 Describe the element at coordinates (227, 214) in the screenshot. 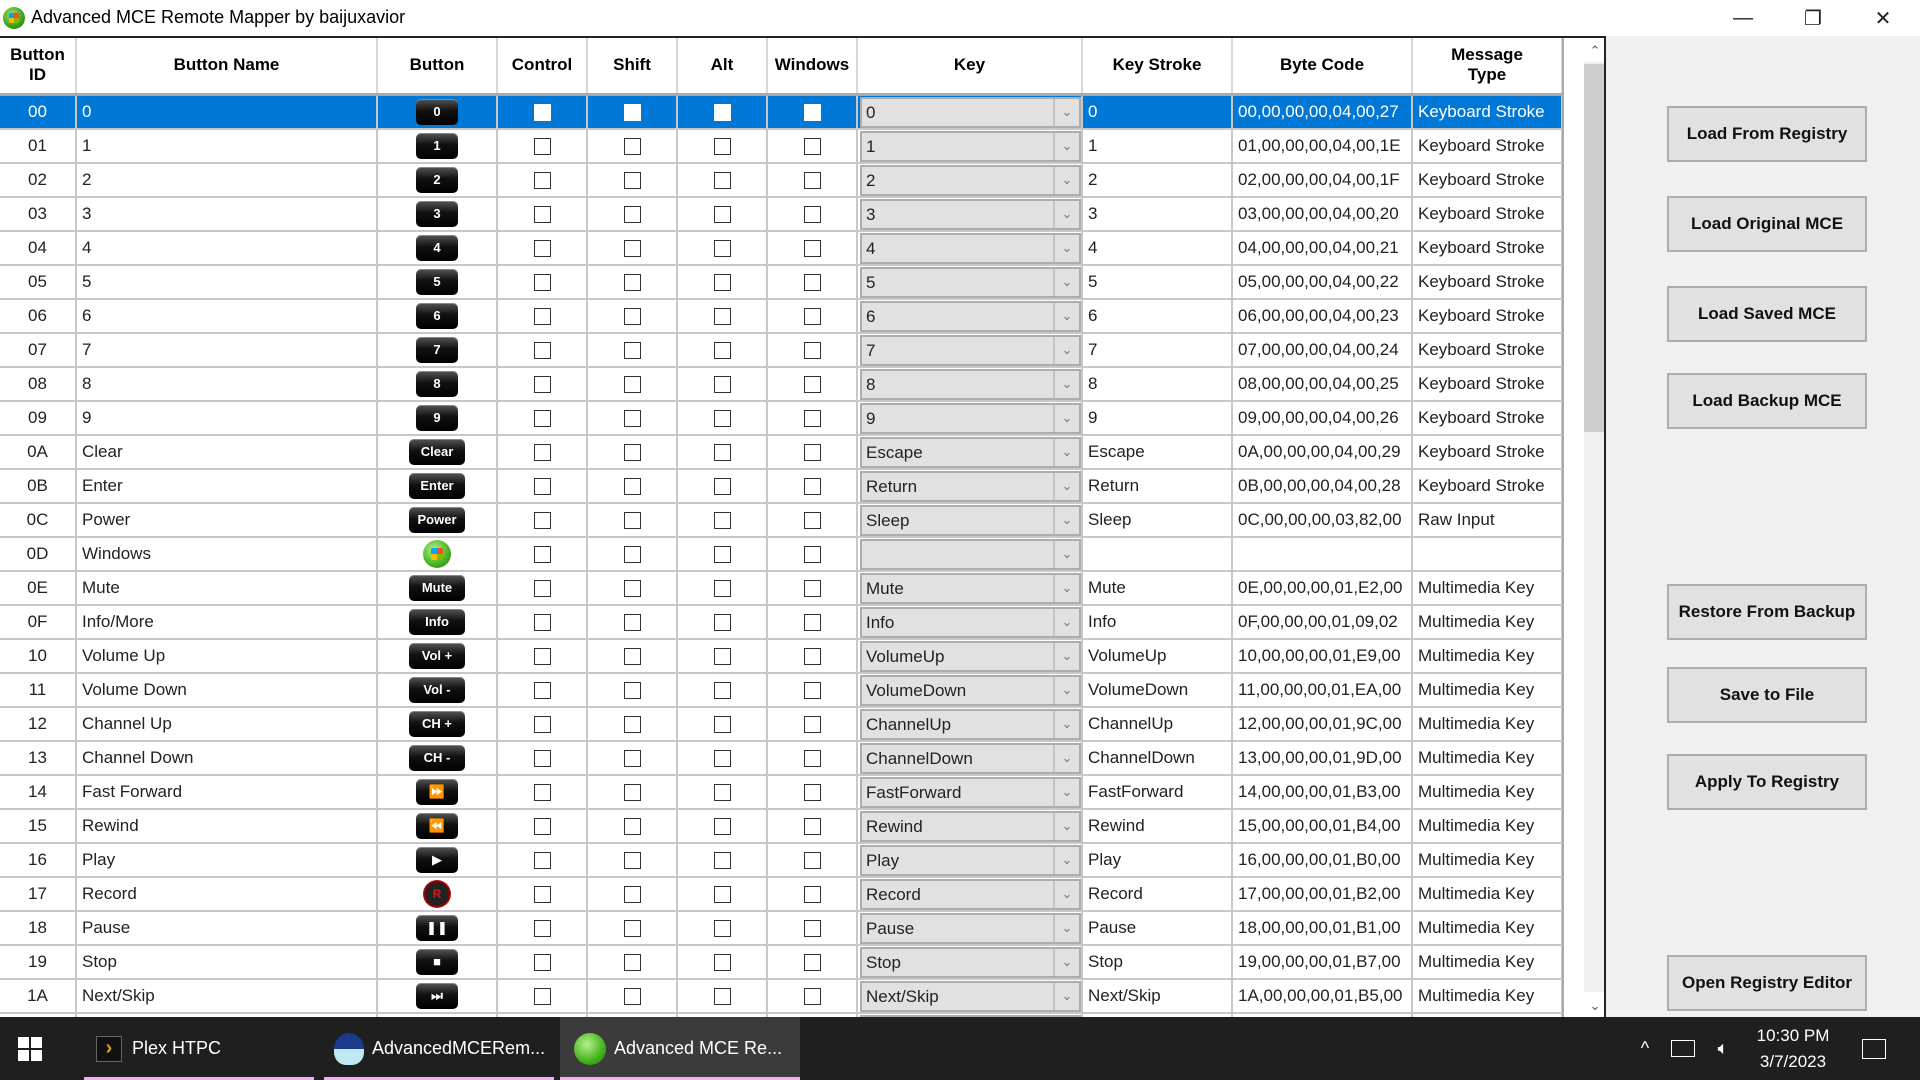

I see `button-name-cell: 3` at that location.